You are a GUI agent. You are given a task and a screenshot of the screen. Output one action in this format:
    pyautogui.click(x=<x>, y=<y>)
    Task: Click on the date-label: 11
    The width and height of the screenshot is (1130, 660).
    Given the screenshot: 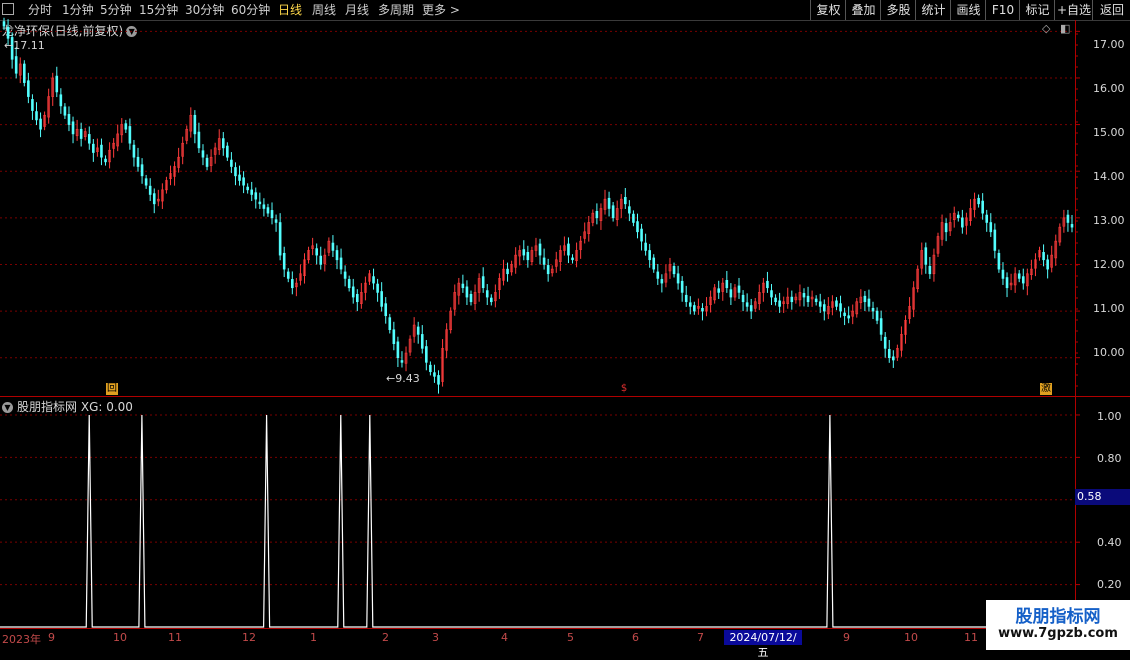 What is the action you would take?
    pyautogui.click(x=971, y=637)
    